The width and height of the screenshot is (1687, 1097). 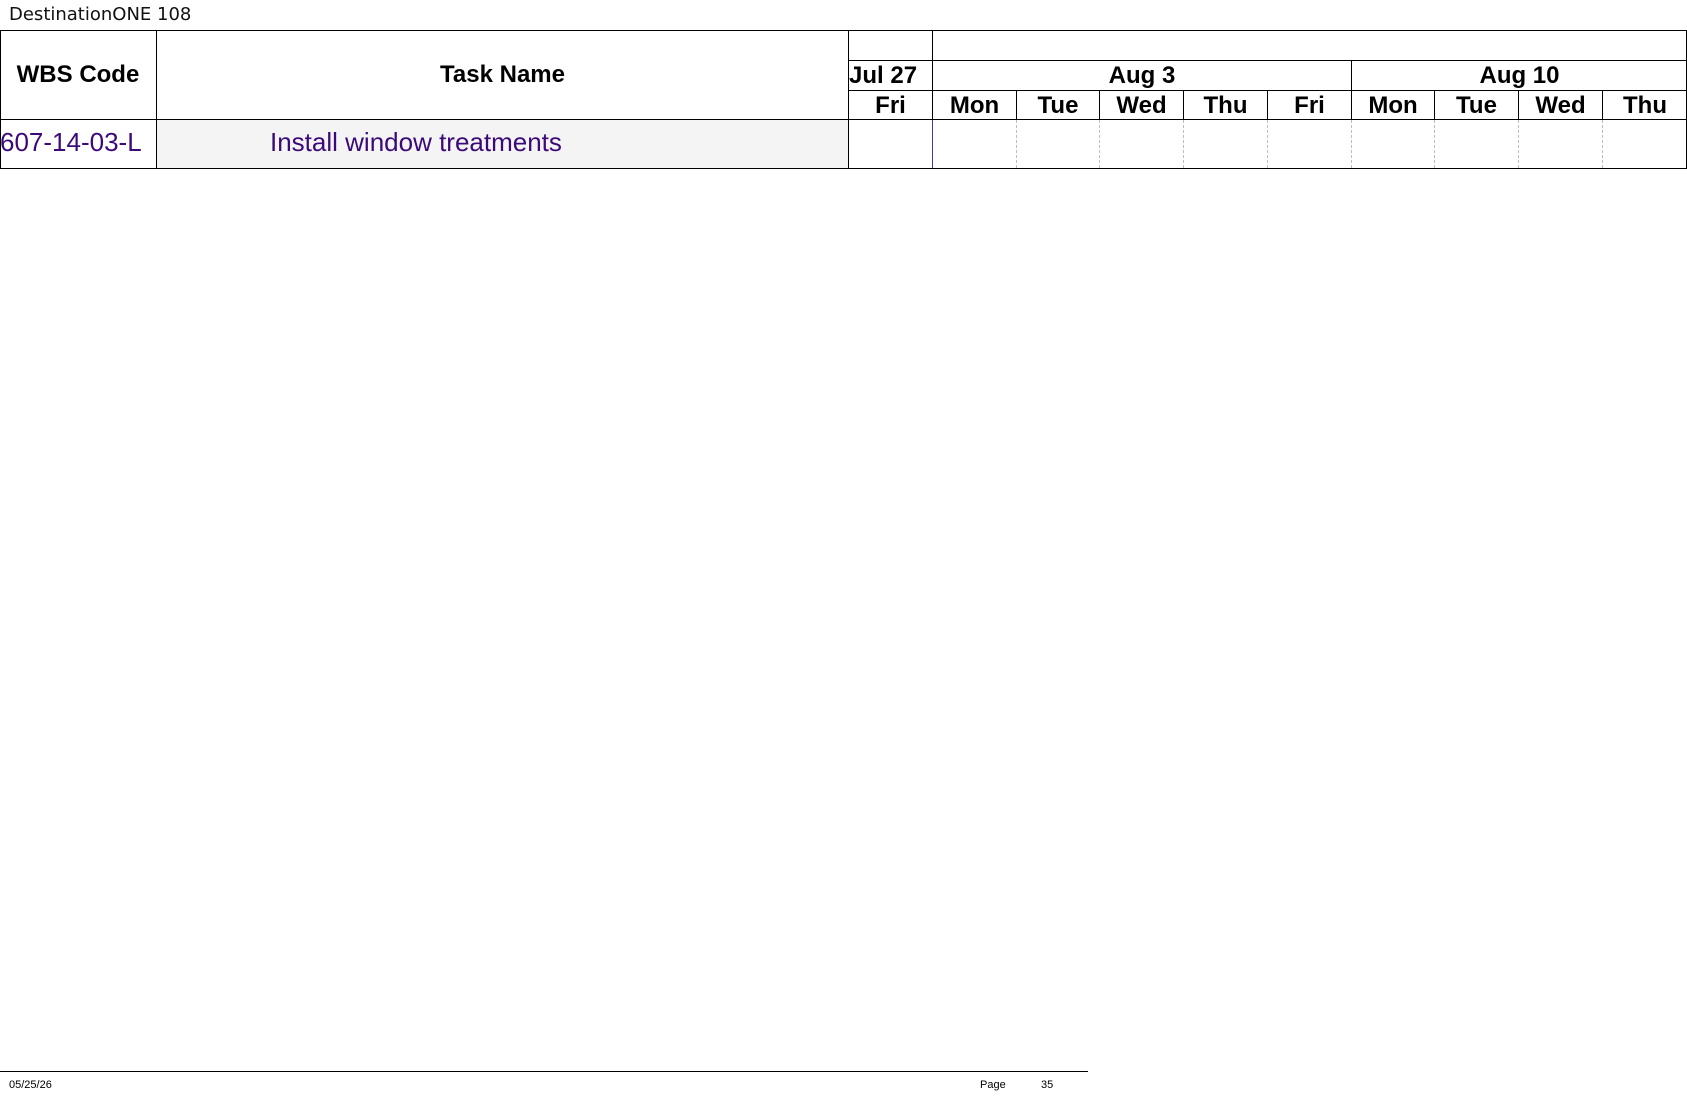 What do you see at coordinates (100, 14) in the screenshot?
I see `project-title: DestinationONE 108` at bounding box center [100, 14].